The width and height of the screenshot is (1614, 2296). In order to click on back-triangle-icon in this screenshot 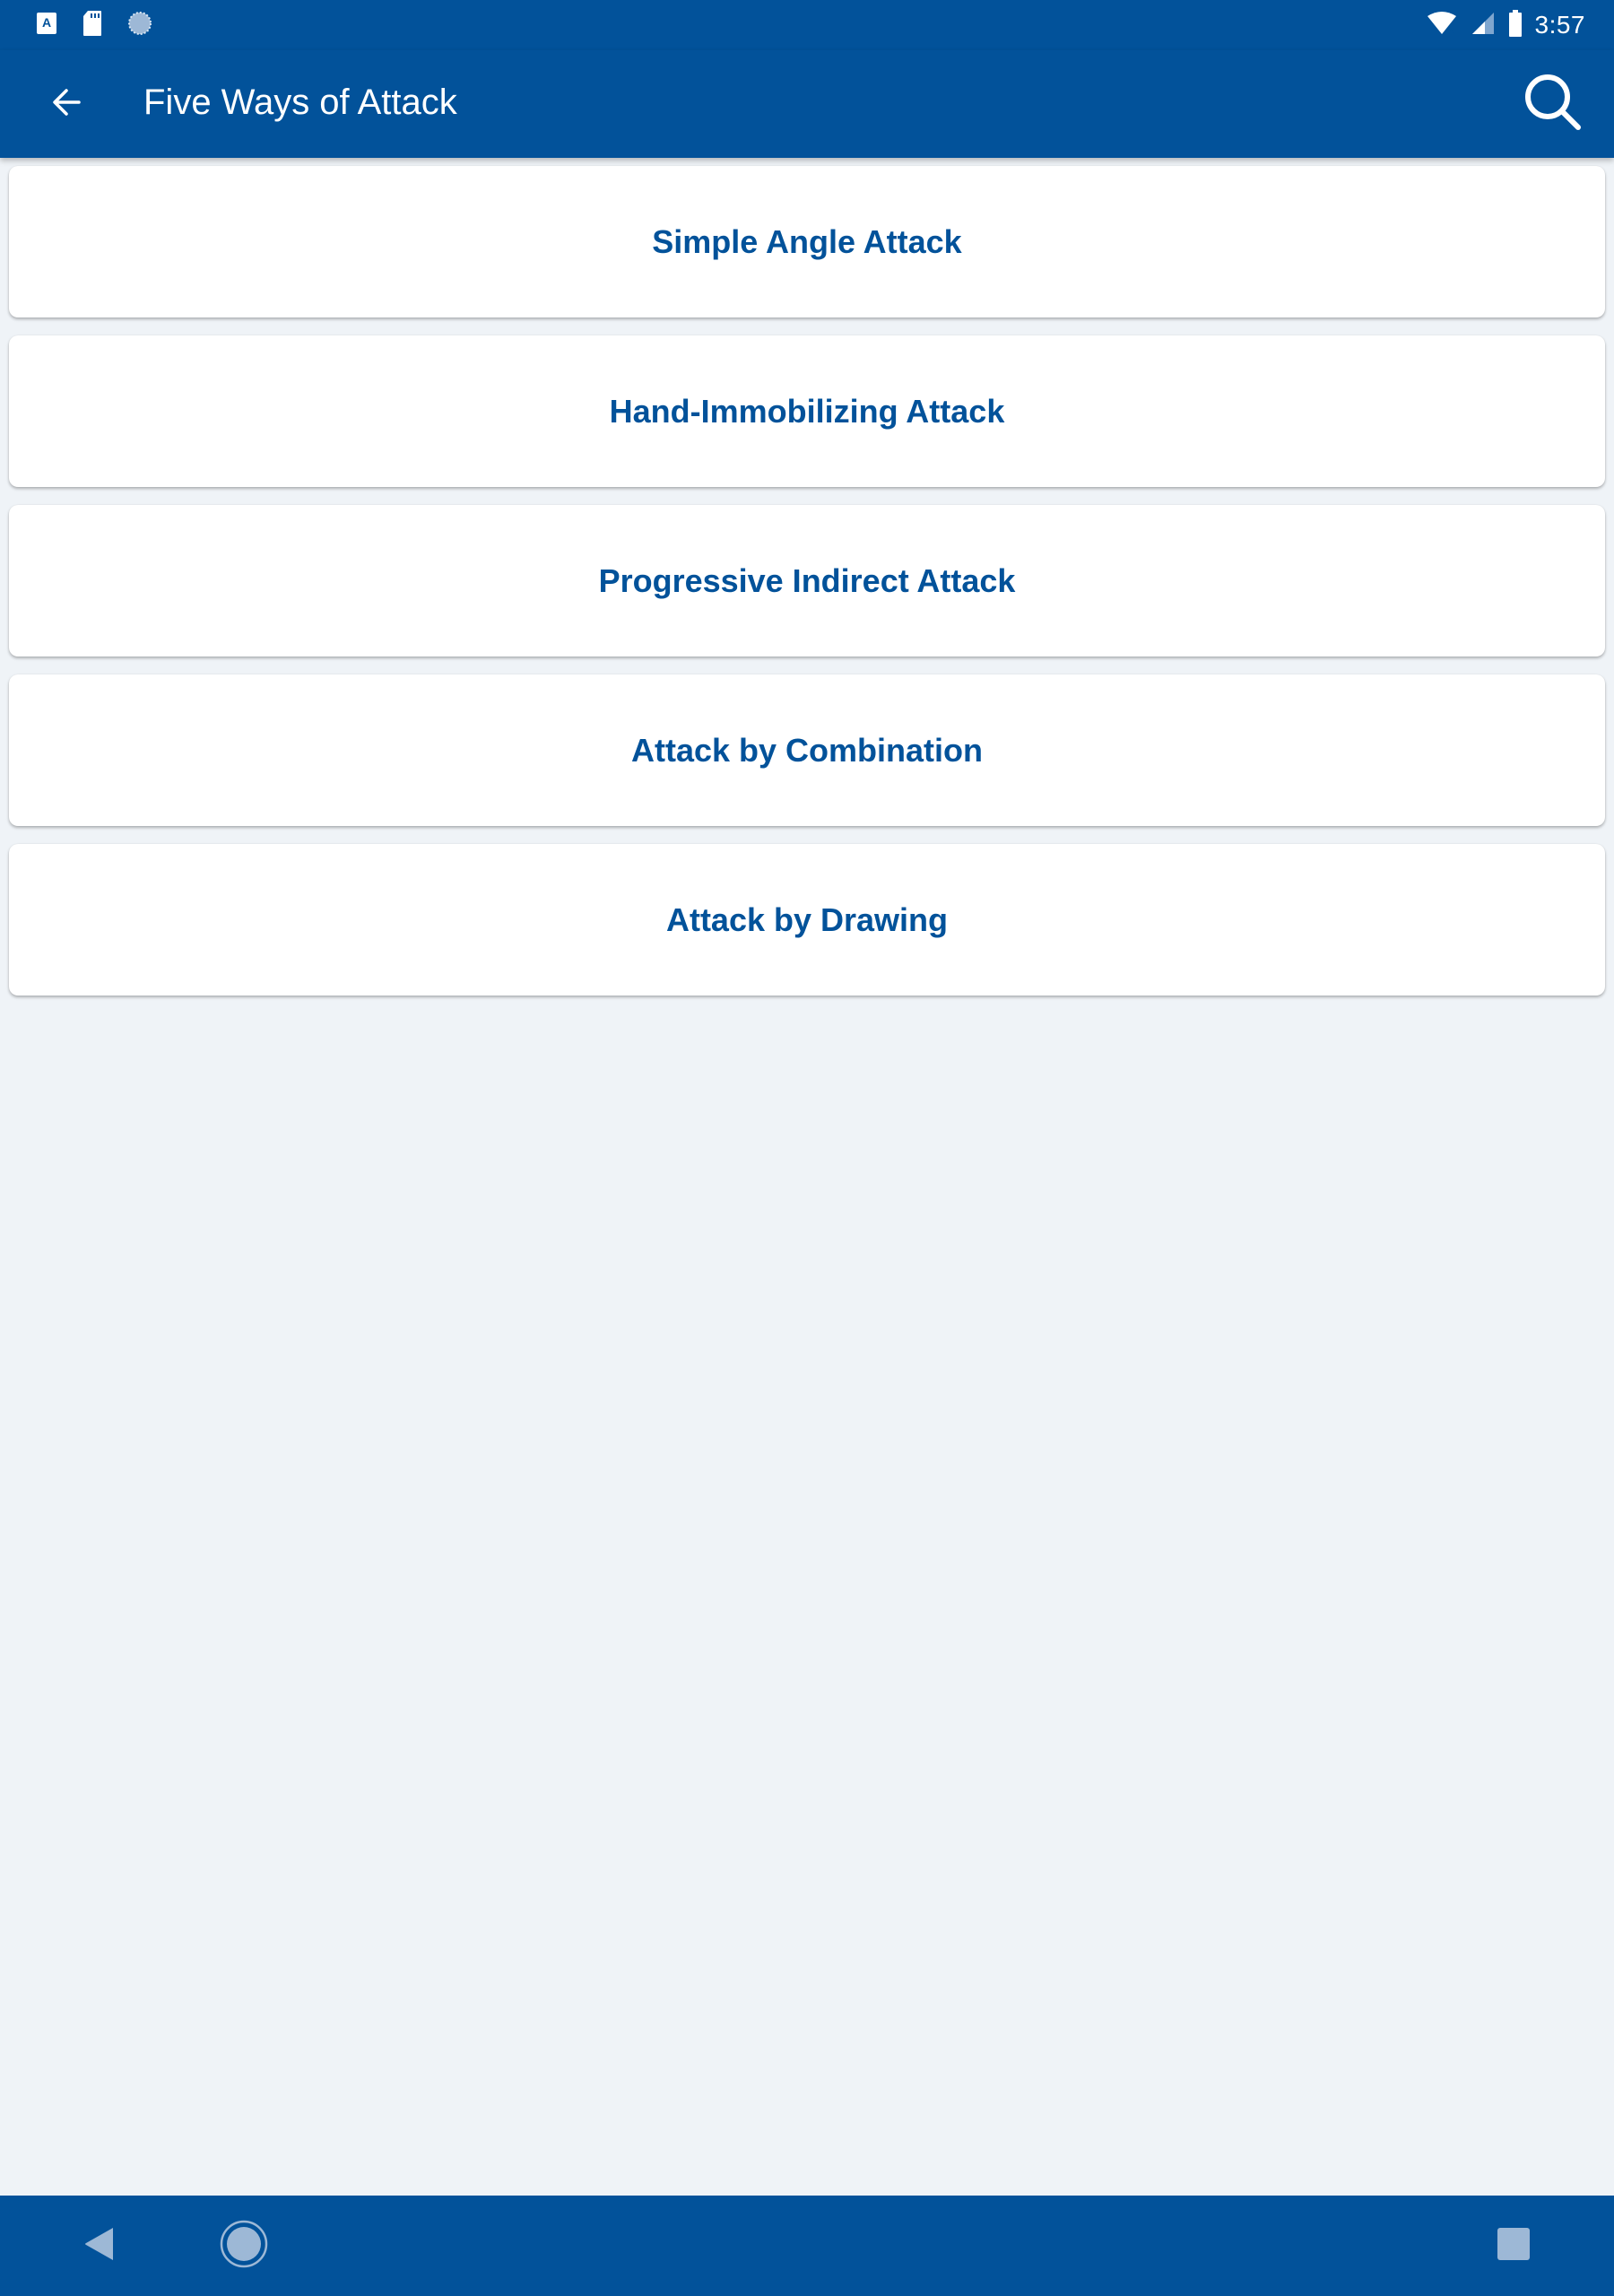, I will do `click(100, 2246)`.